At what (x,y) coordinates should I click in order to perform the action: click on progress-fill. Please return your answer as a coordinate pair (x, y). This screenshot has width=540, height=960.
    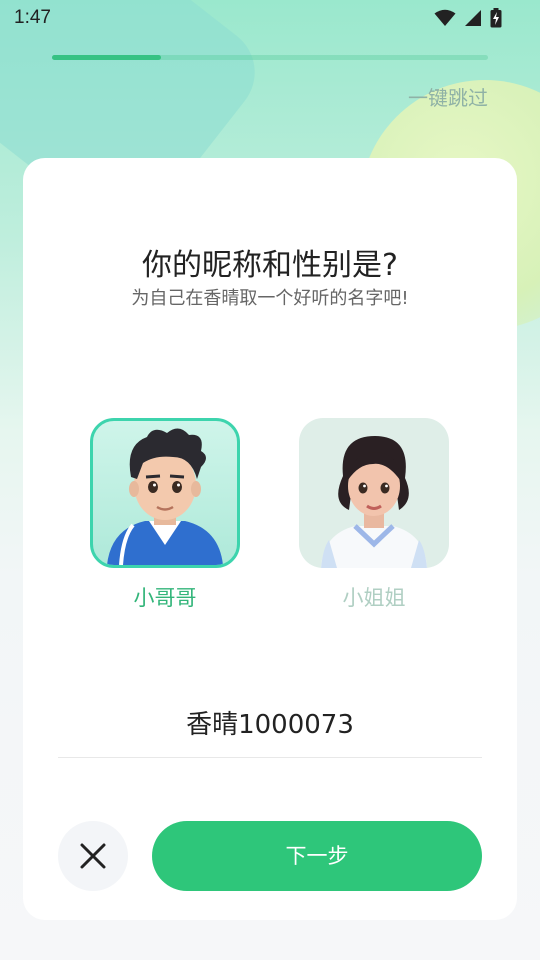
    Looking at the image, I should click on (106, 57).